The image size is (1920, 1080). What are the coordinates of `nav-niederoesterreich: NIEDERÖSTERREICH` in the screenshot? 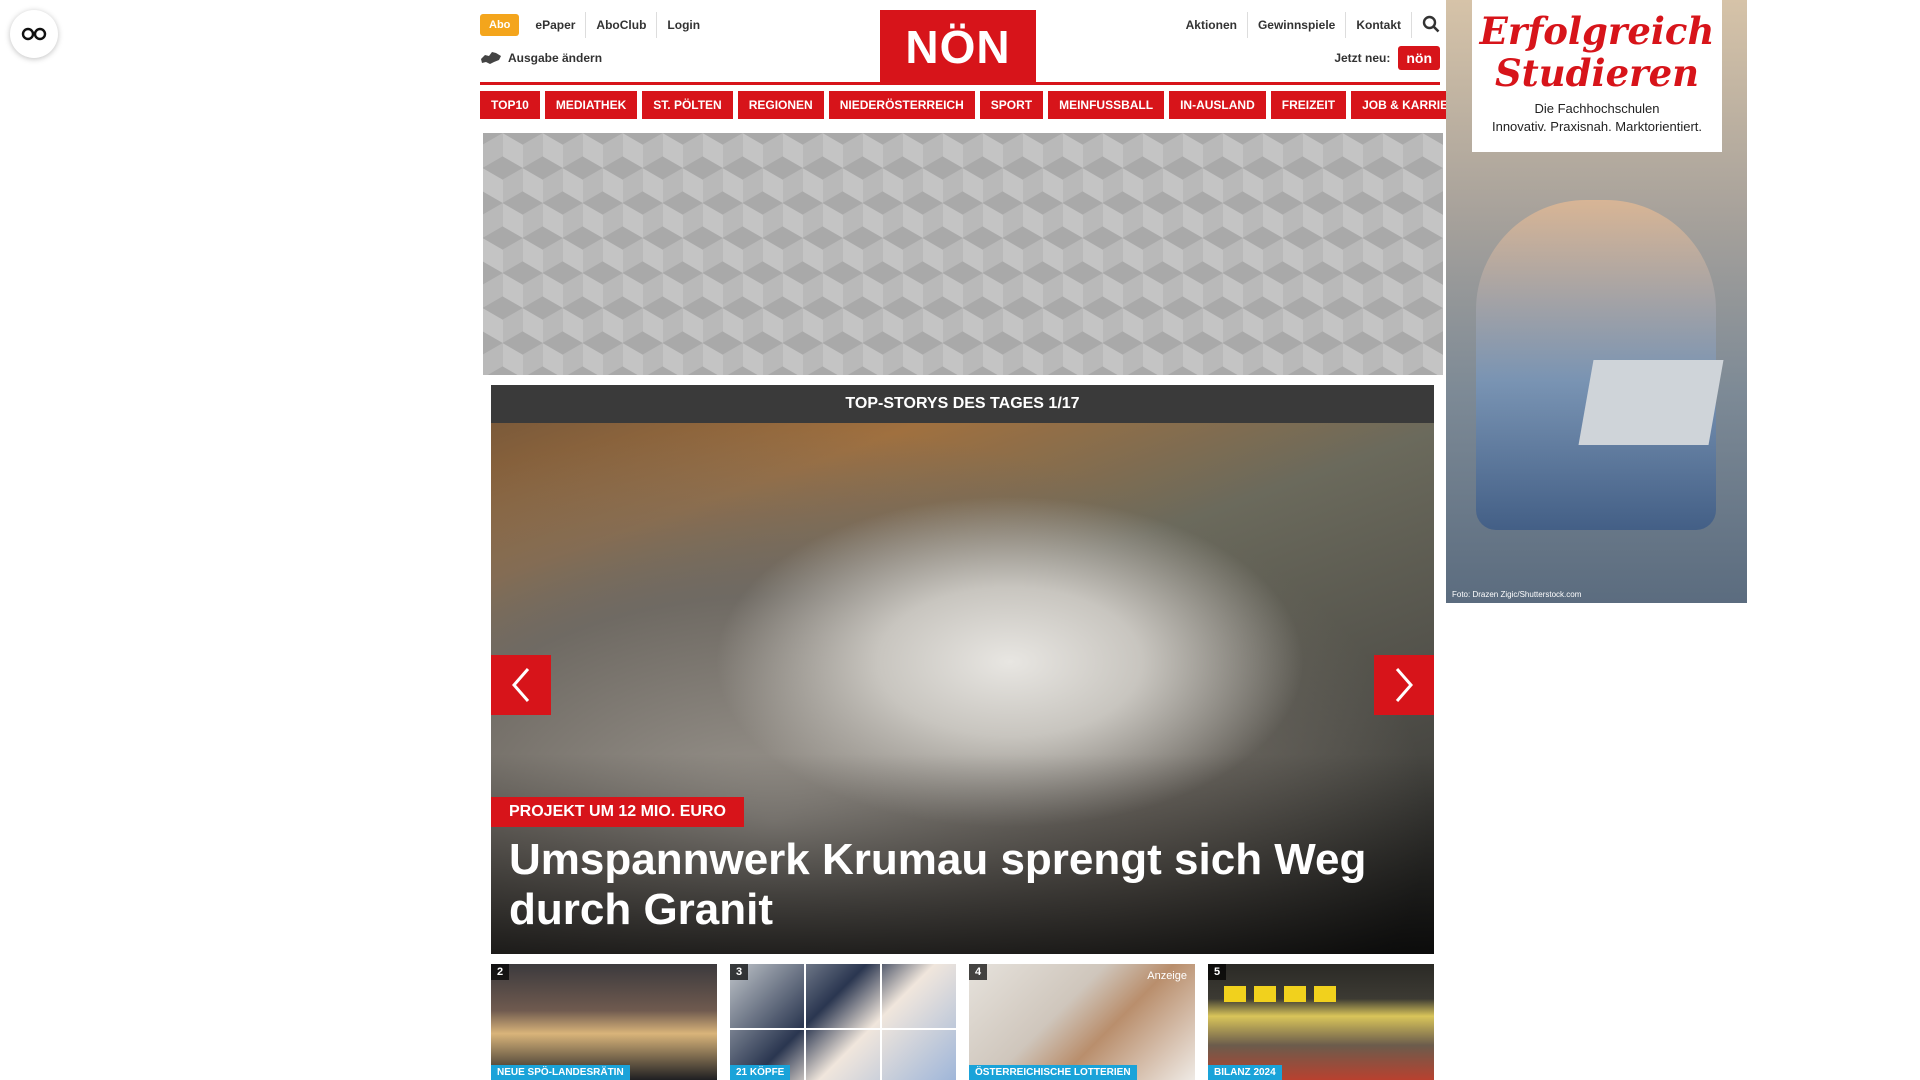 It's located at (901, 105).